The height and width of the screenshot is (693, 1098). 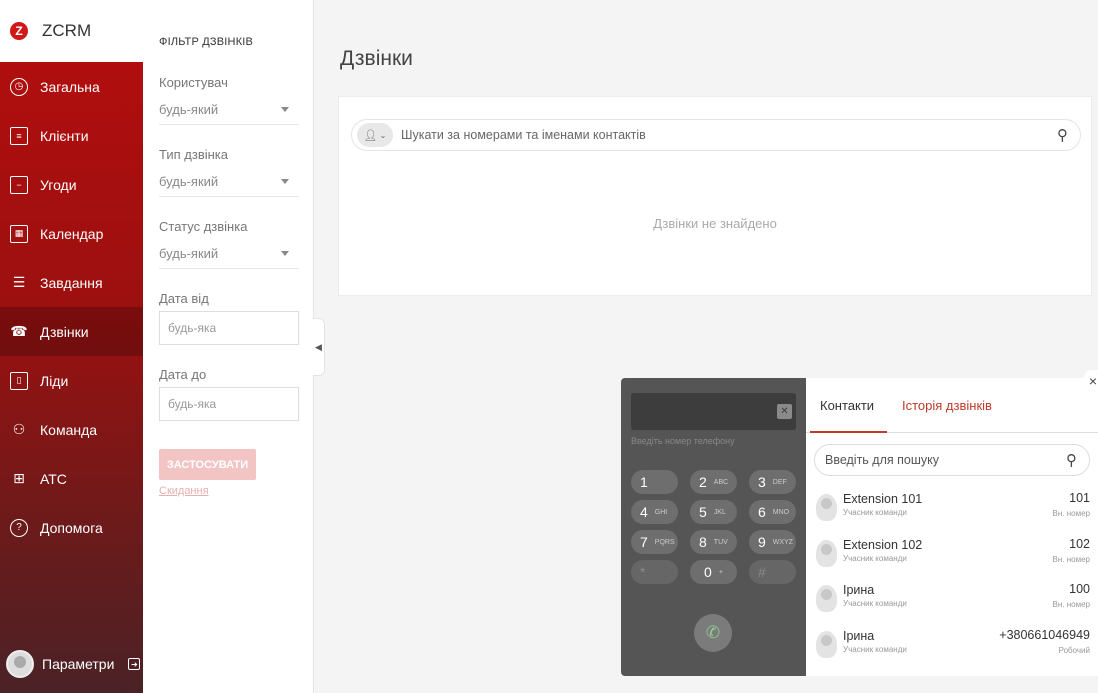 I want to click on sidebar-item-label: Календар, so click(x=72, y=233).